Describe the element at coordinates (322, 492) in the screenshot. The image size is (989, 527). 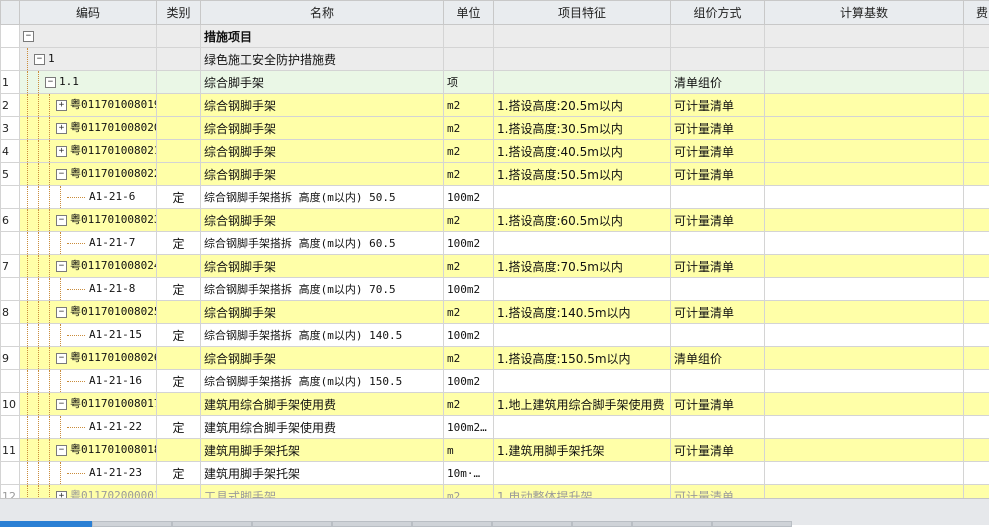
I see `row-name: 工具式脚手架` at that location.